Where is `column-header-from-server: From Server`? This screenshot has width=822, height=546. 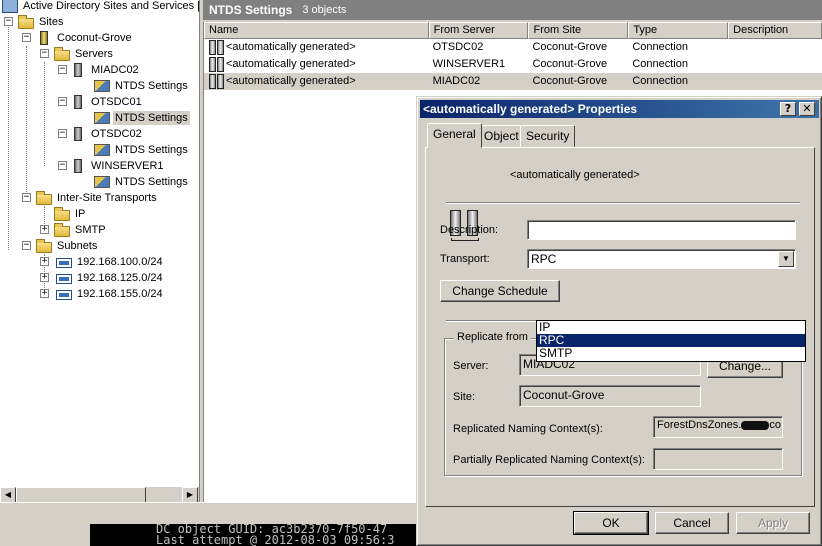
column-header-from-server: From Server is located at coordinates (478, 30).